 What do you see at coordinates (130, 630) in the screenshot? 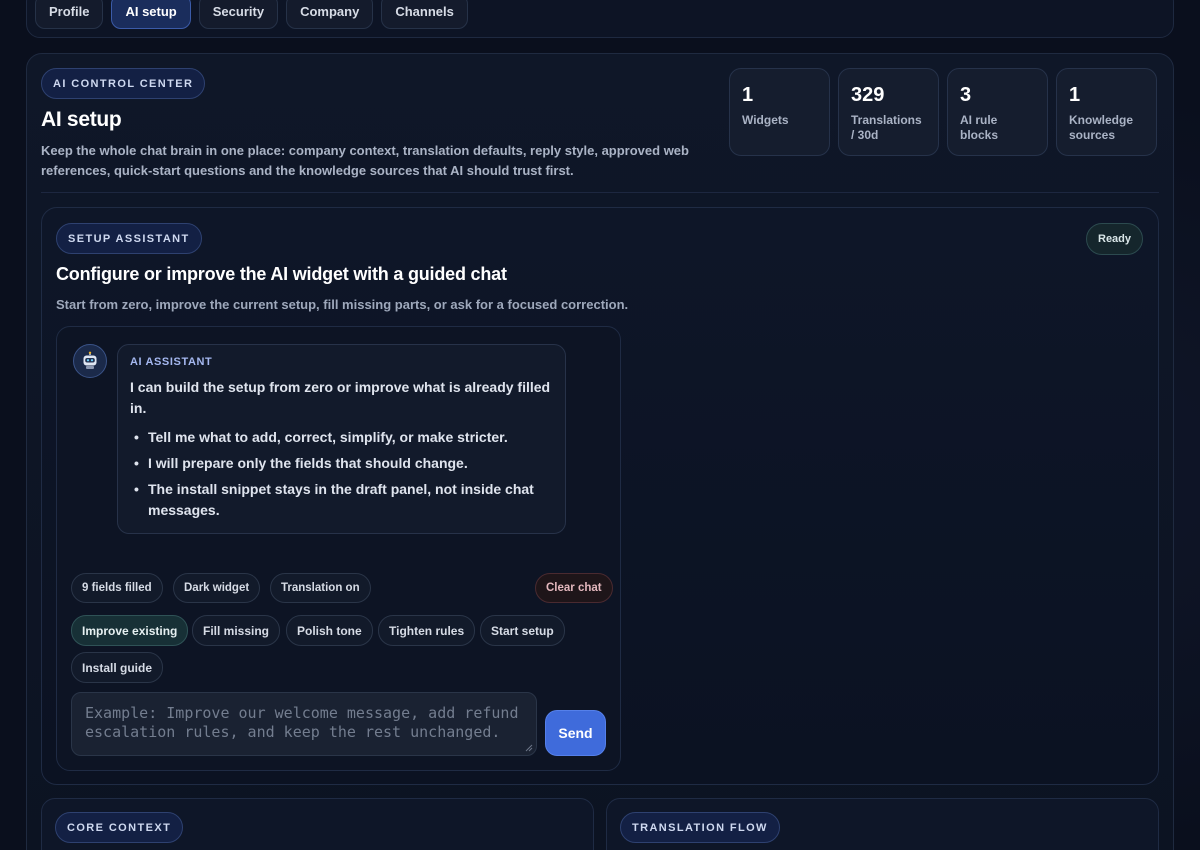
I see `action-improve-existing: Improve existing` at bounding box center [130, 630].